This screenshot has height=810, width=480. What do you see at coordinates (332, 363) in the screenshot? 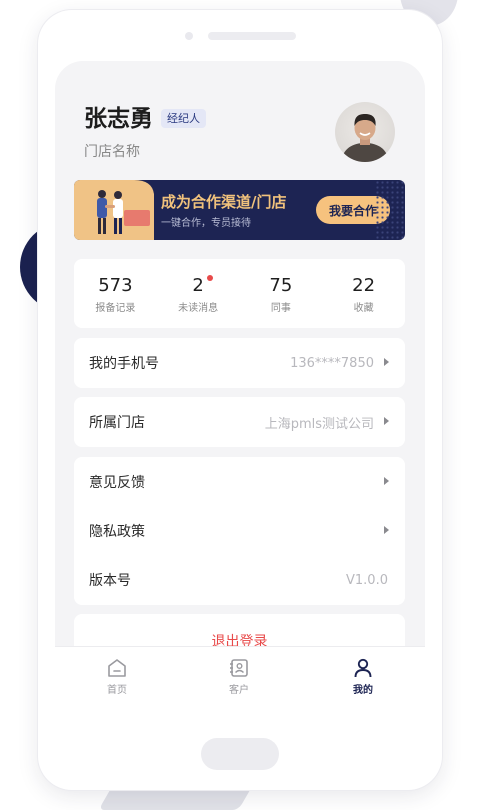
I see `phone-number-value: 136****7850` at bounding box center [332, 363].